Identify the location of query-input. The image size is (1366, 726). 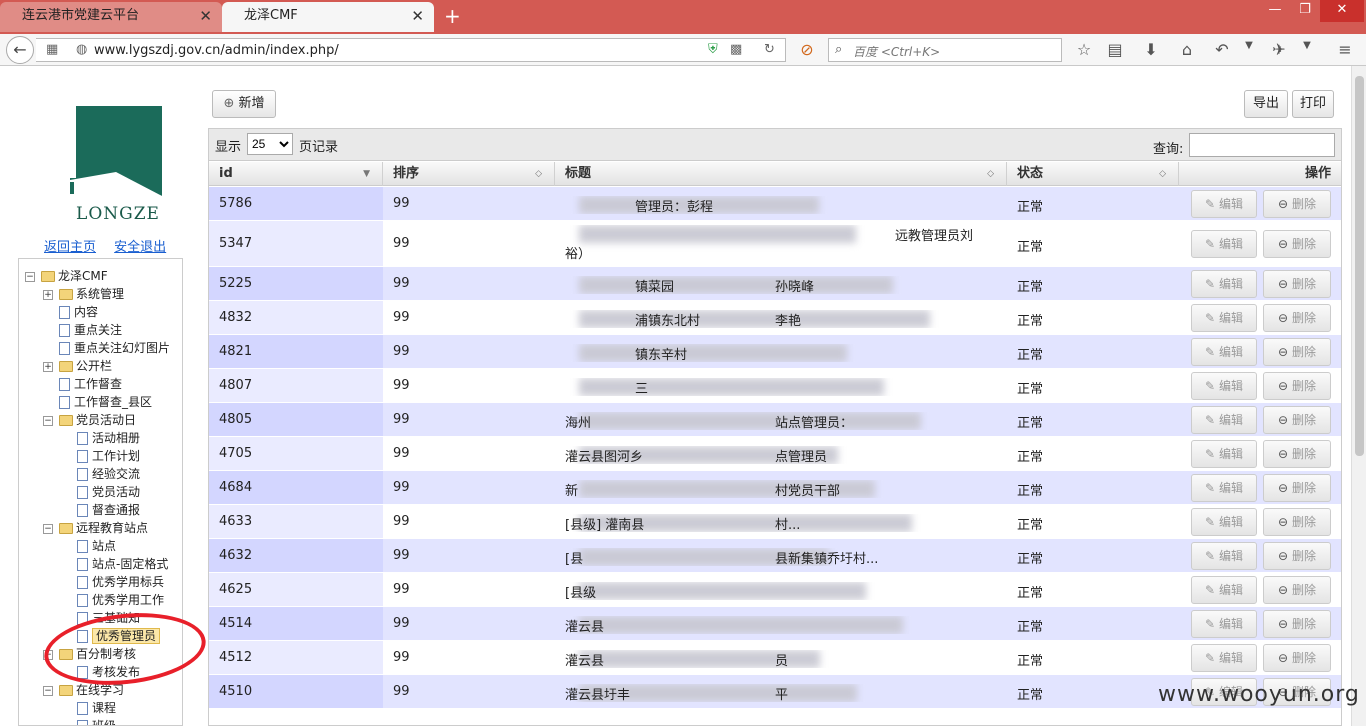
(1262, 145).